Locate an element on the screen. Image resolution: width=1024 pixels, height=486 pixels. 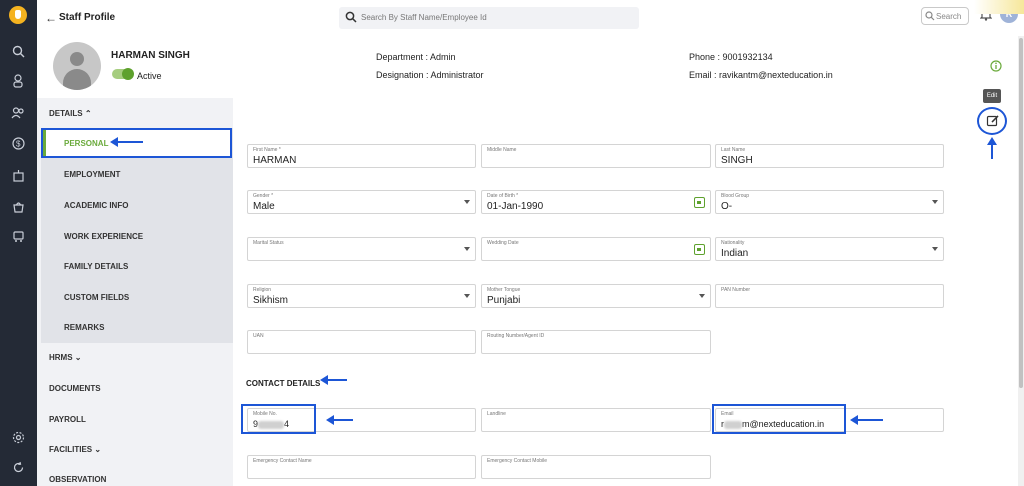
info-icon is located at coordinates (996, 67).